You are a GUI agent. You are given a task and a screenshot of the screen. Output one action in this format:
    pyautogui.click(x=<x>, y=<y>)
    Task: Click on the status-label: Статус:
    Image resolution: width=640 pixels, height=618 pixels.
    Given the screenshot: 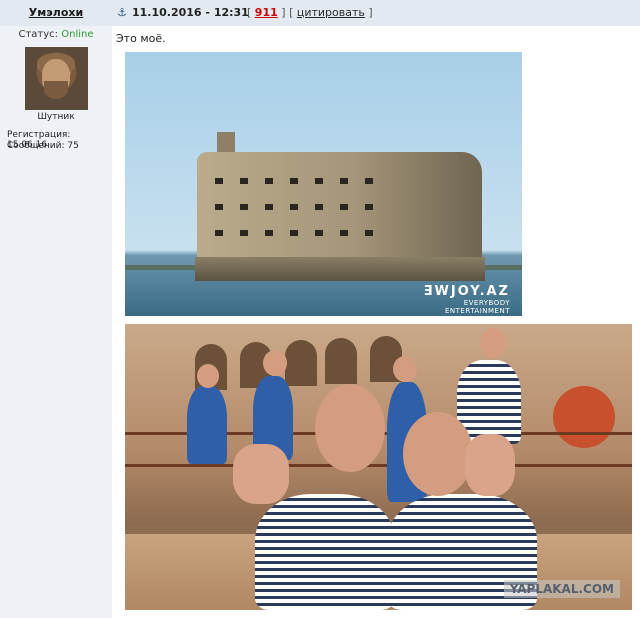 What is the action you would take?
    pyautogui.click(x=38, y=34)
    